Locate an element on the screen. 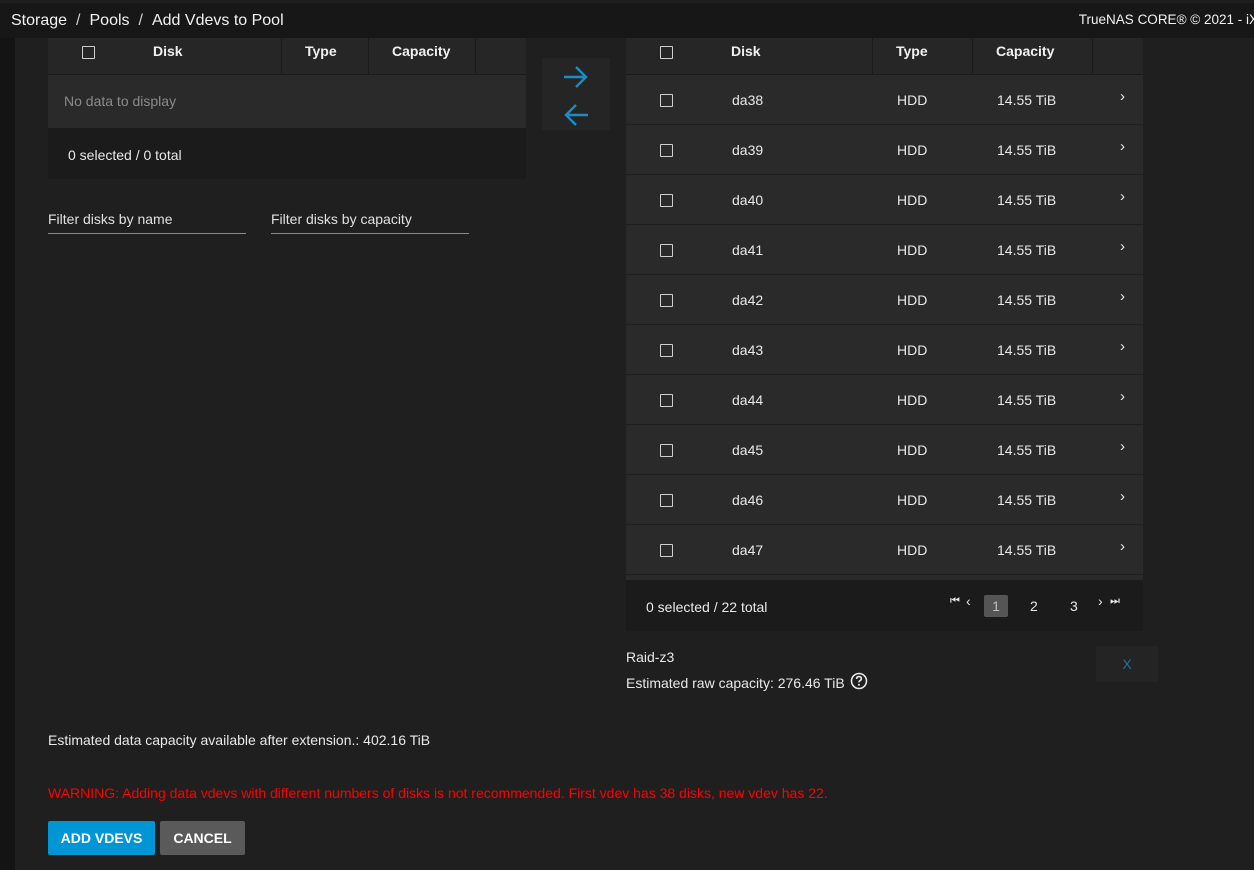 This screenshot has height=870, width=1254. table-footer: 0 selected / 0 total is located at coordinates (287, 153).